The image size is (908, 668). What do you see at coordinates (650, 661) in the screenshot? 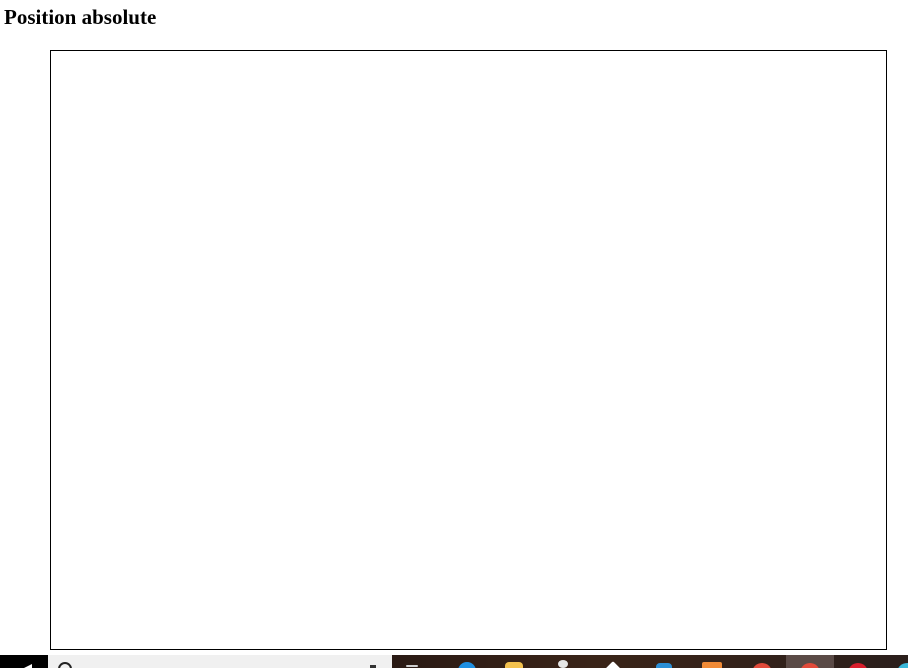
I see `taskbar-apps` at bounding box center [650, 661].